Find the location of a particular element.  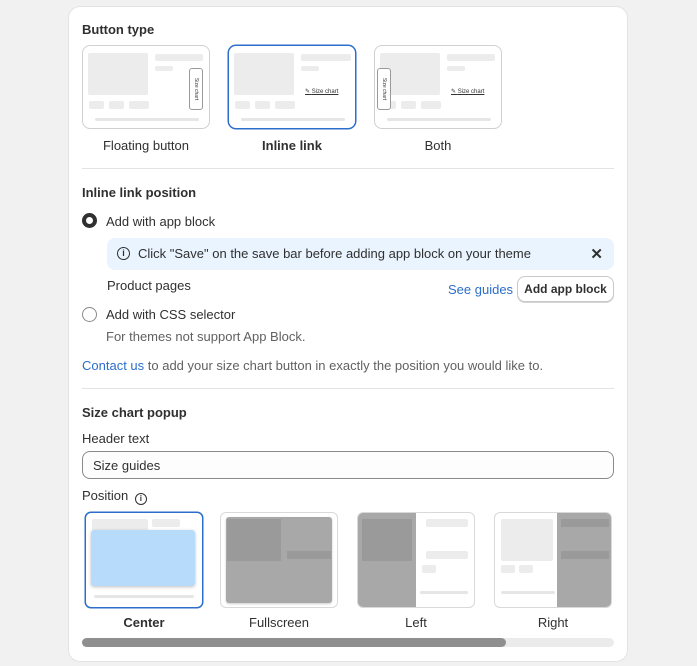

center-label: Center is located at coordinates (144, 622).